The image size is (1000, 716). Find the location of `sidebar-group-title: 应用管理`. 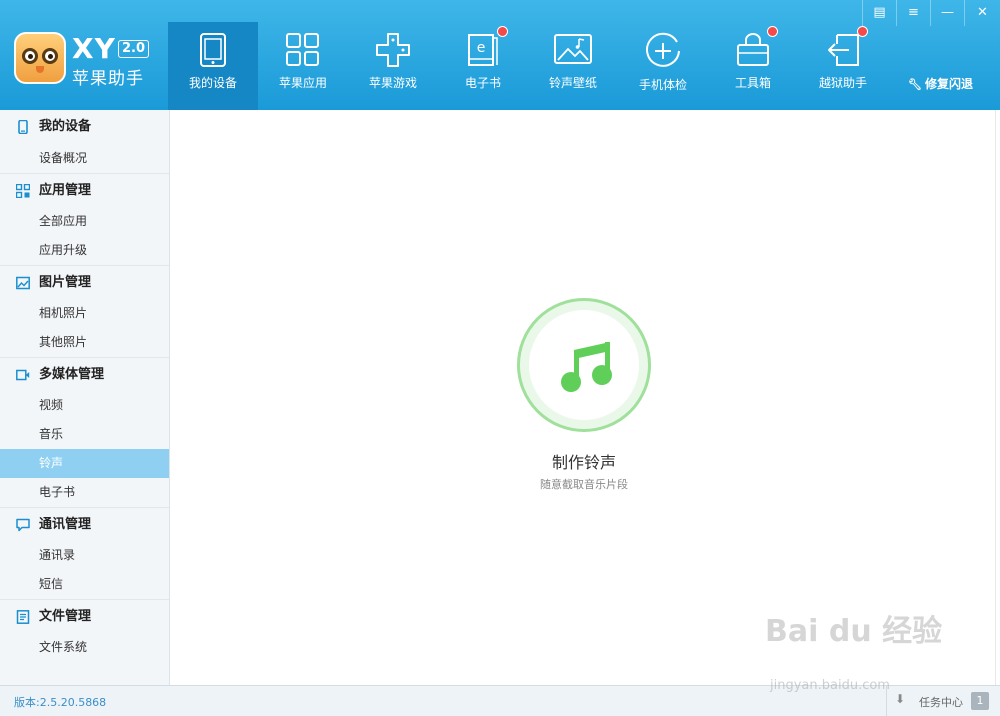

sidebar-group-title: 应用管理 is located at coordinates (65, 190).